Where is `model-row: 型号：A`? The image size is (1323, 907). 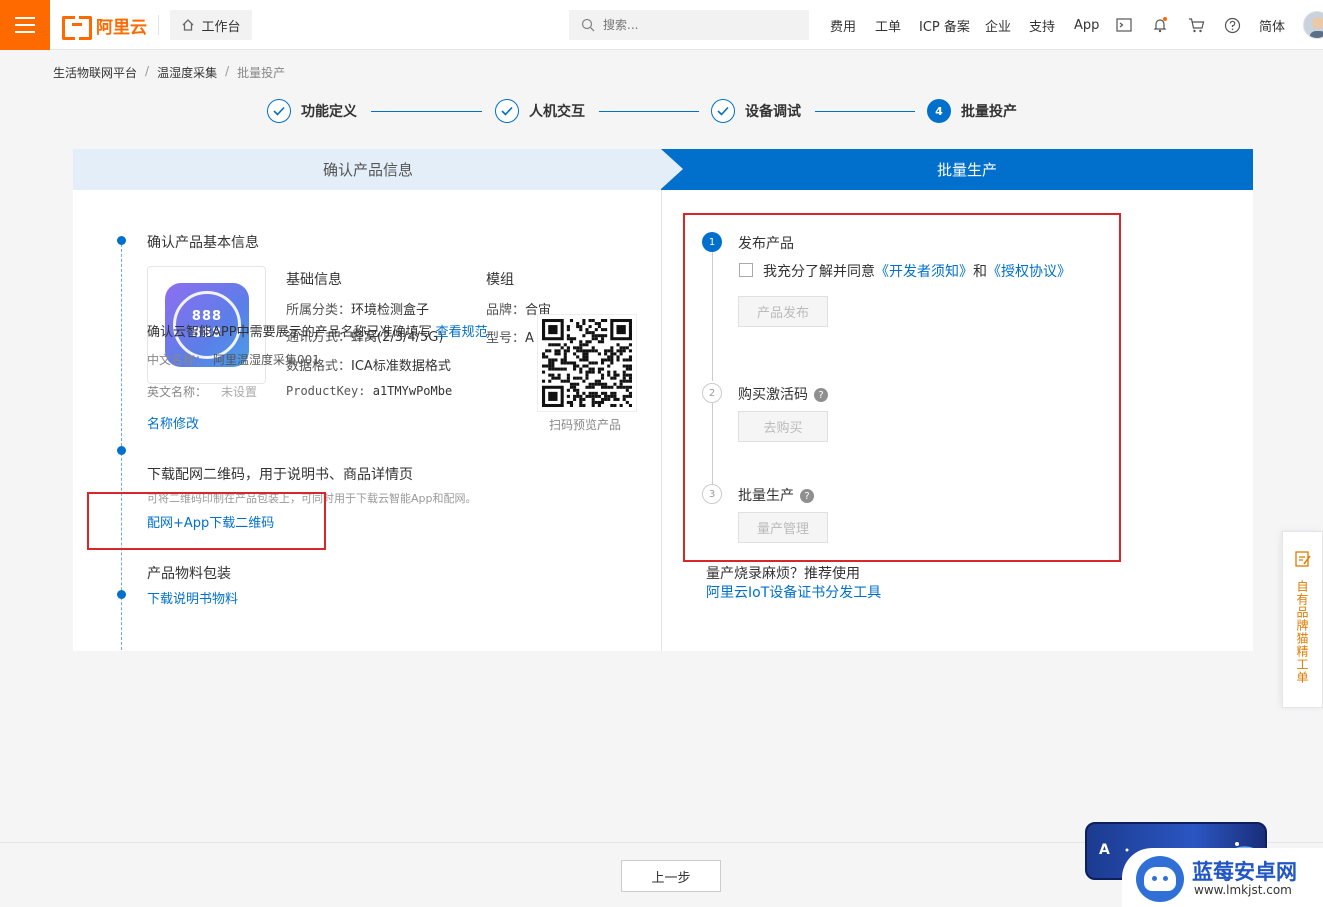
model-row: 型号：A is located at coordinates (510, 336).